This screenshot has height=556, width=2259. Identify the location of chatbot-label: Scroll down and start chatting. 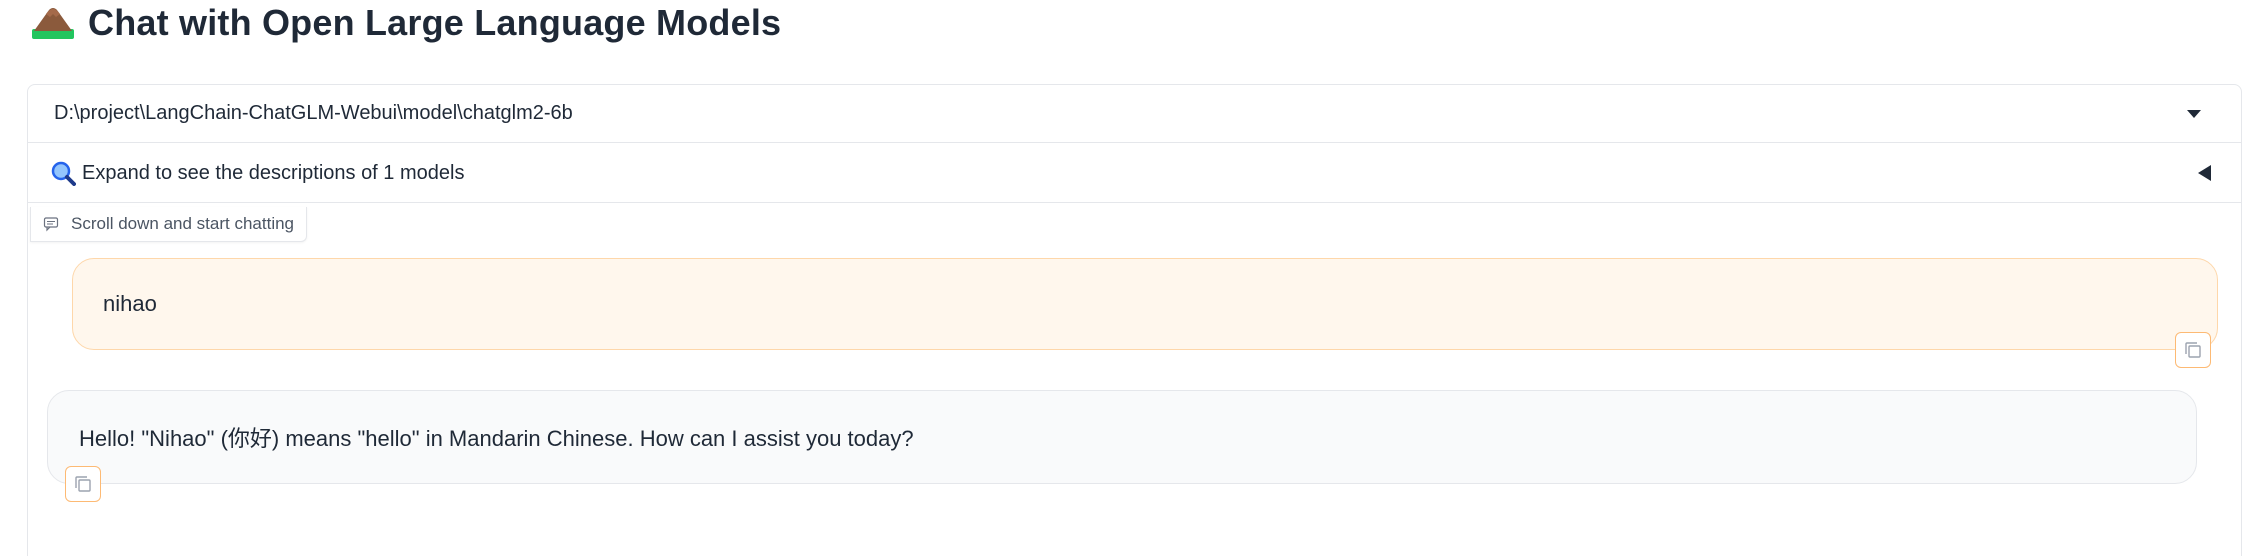
(169, 224).